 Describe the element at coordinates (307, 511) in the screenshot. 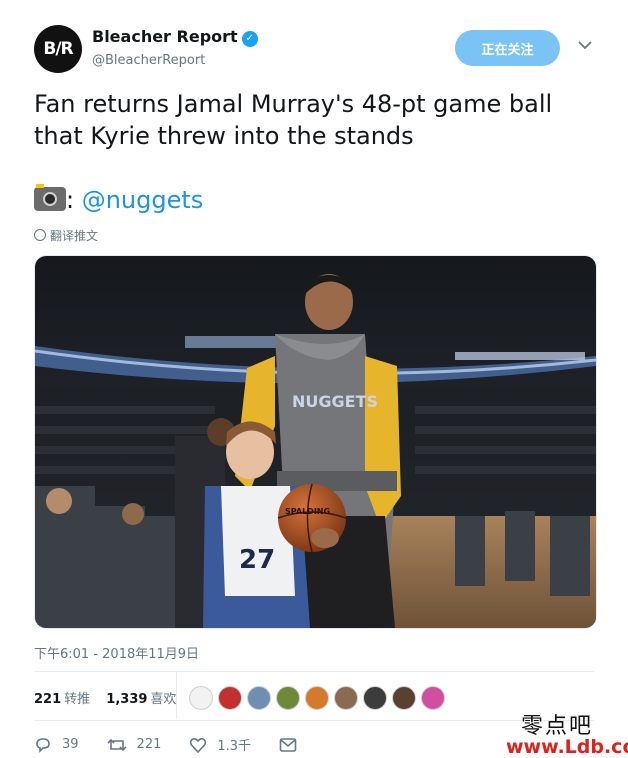

I see `ball-text: SPALDING` at that location.